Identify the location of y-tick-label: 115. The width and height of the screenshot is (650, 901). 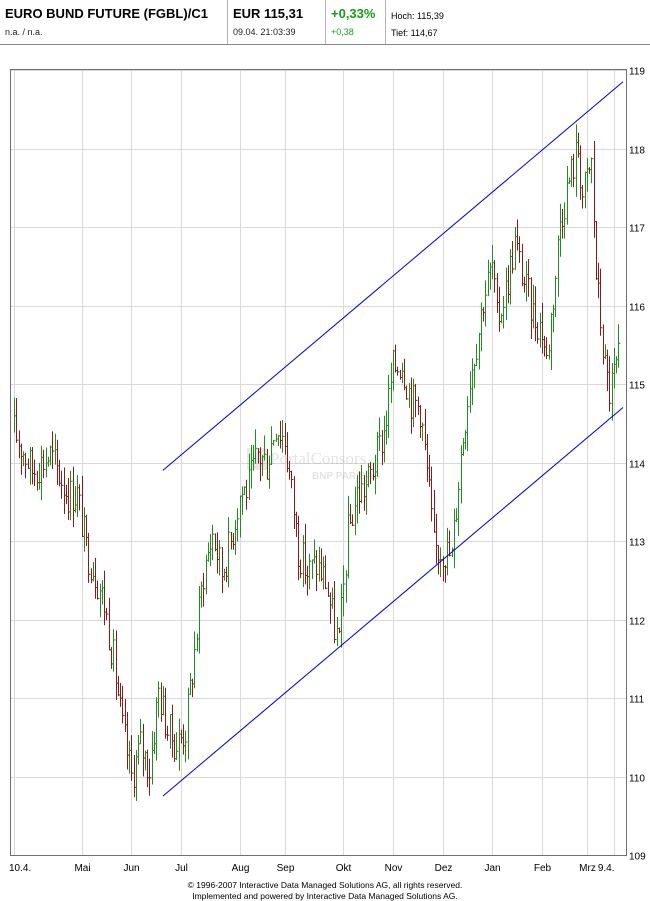
(637, 386).